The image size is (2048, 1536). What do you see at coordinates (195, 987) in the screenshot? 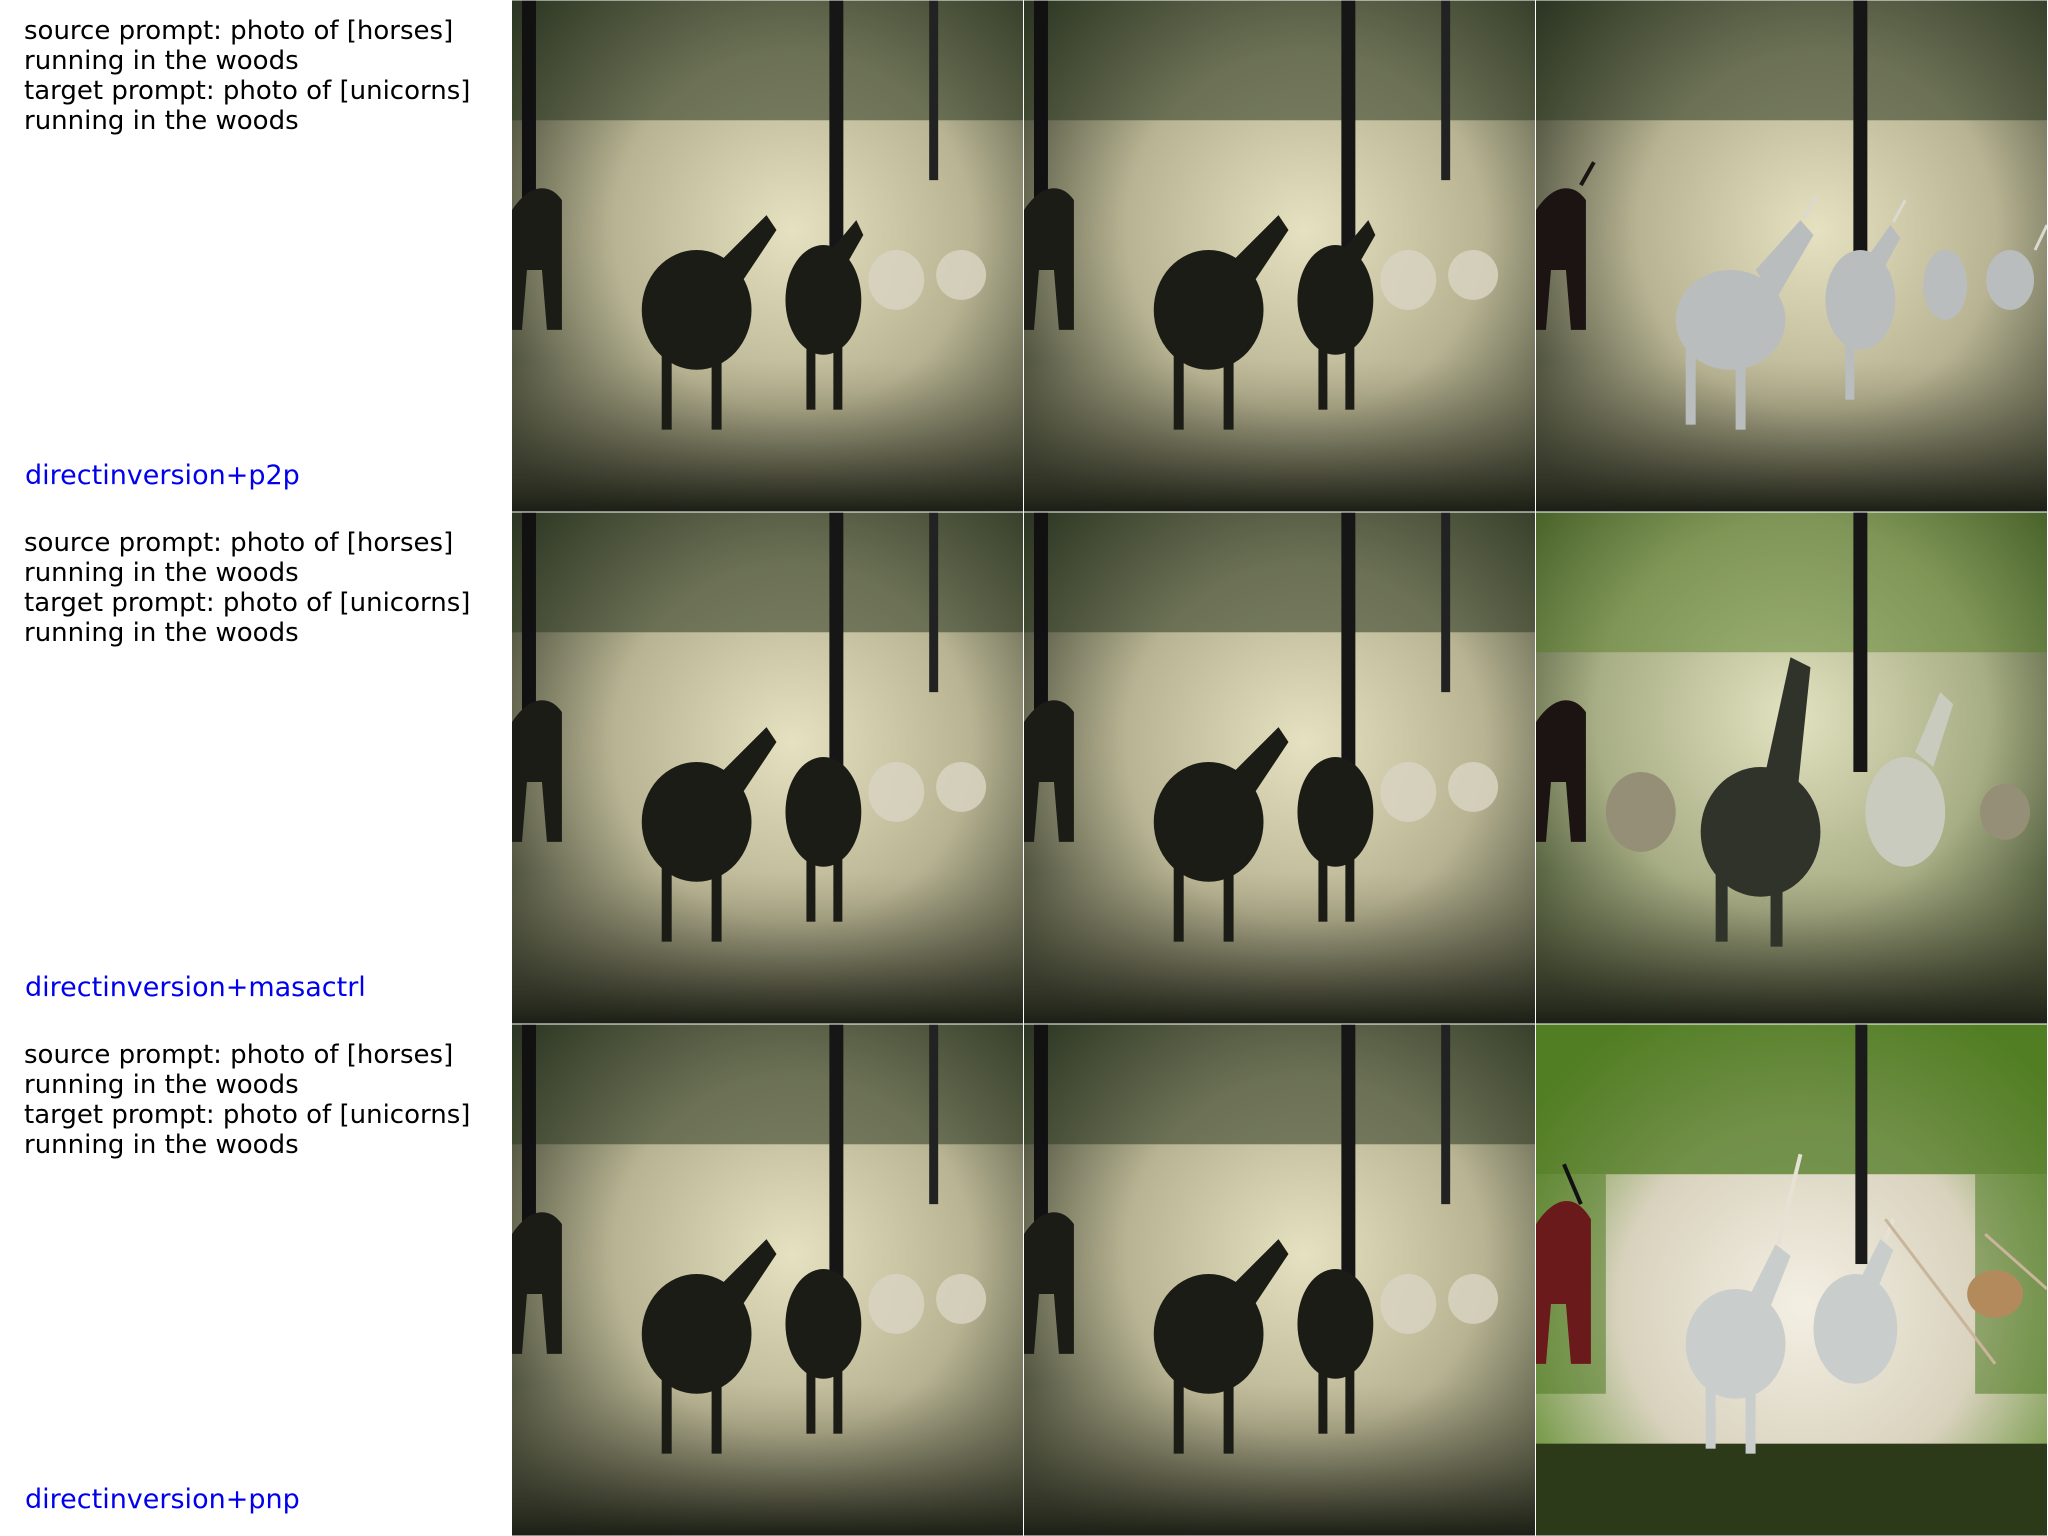
I see `method-label: directinversion+masactrl` at bounding box center [195, 987].